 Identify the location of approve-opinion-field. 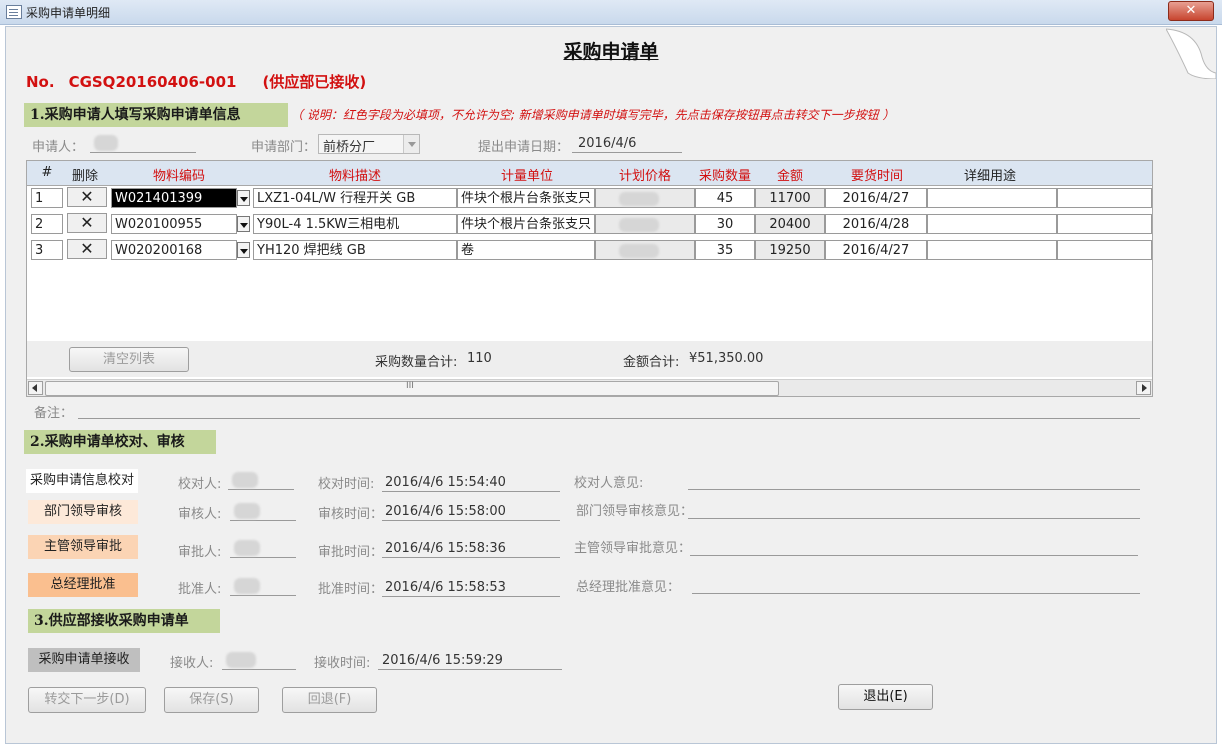
(914, 546).